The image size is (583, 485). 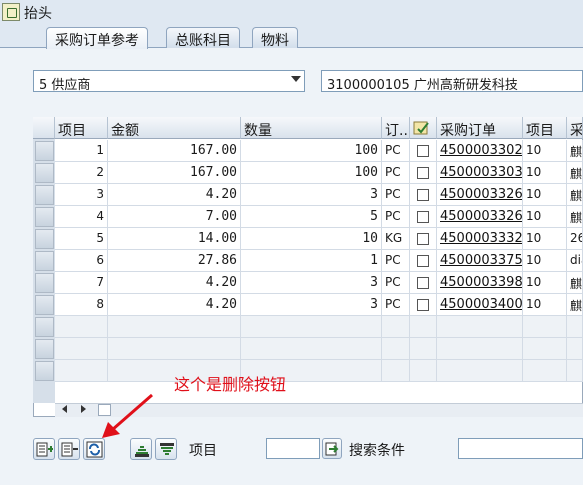 What do you see at coordinates (311, 239) in the screenshot?
I see `cell-quantity: 10` at bounding box center [311, 239].